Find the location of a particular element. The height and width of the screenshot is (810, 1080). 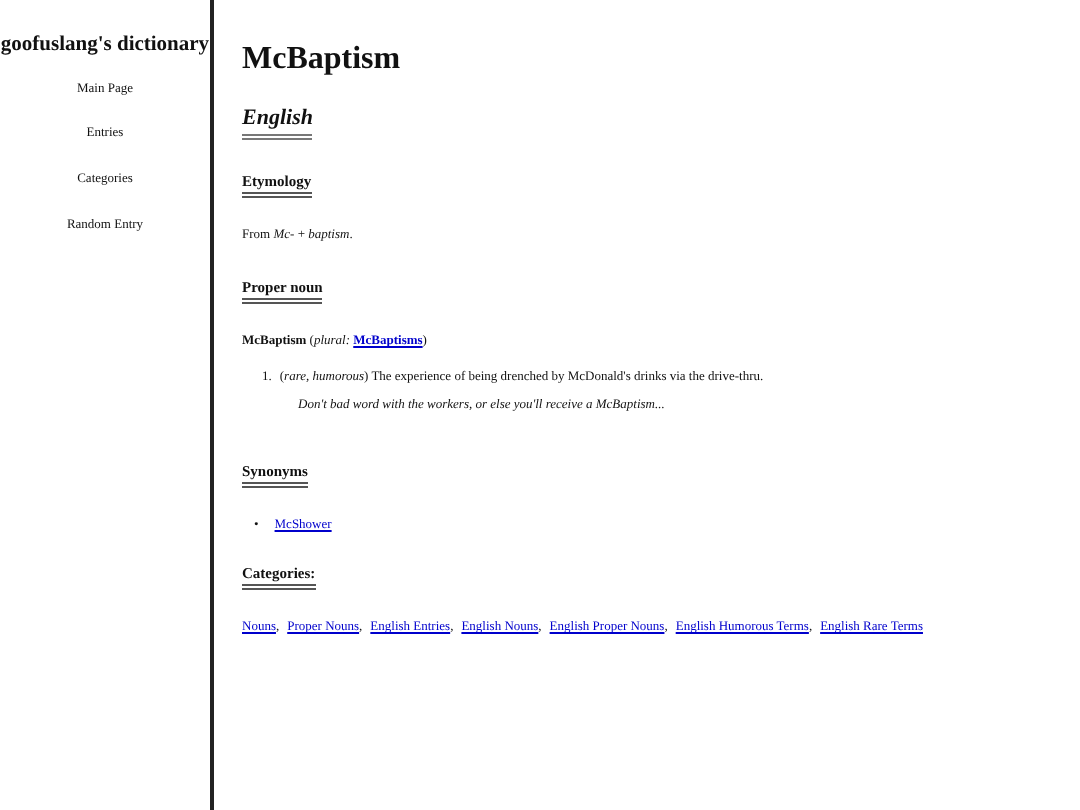

site-title: goofuslang's dictionary is located at coordinates (105, 47).